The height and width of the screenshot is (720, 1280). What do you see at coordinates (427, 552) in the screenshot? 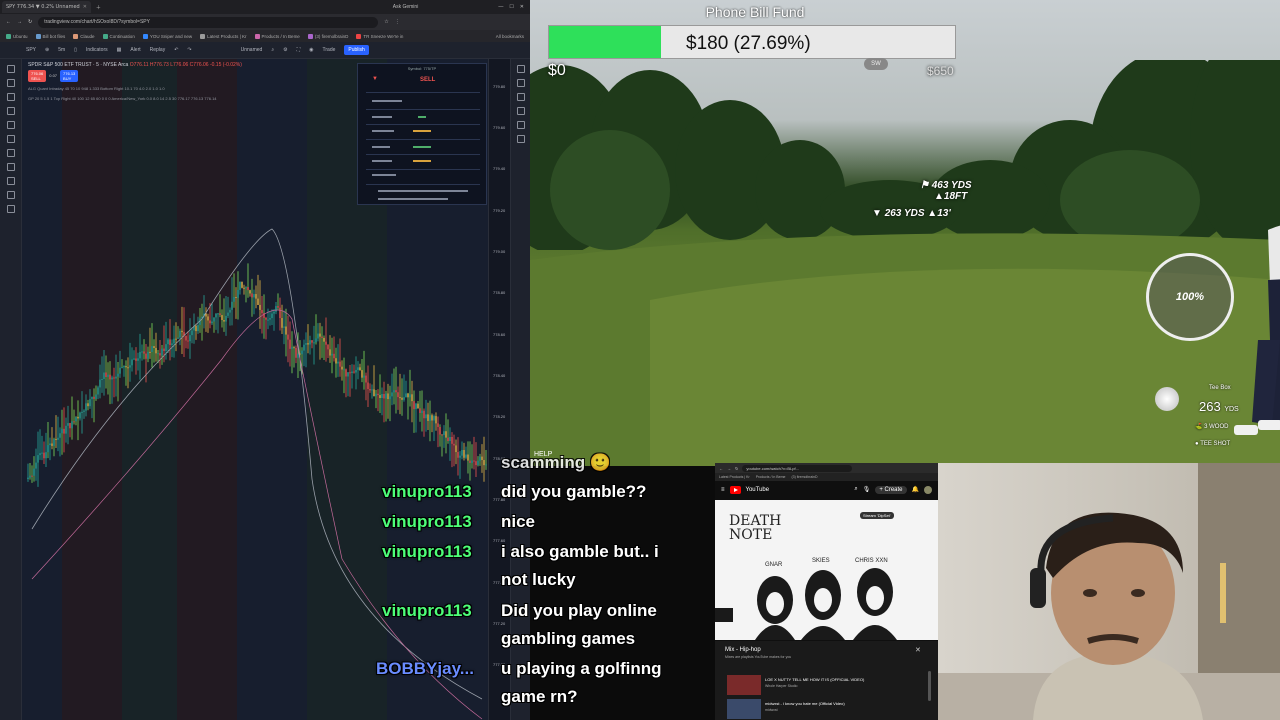
I see `chat-message: vinupro113` at bounding box center [427, 552].